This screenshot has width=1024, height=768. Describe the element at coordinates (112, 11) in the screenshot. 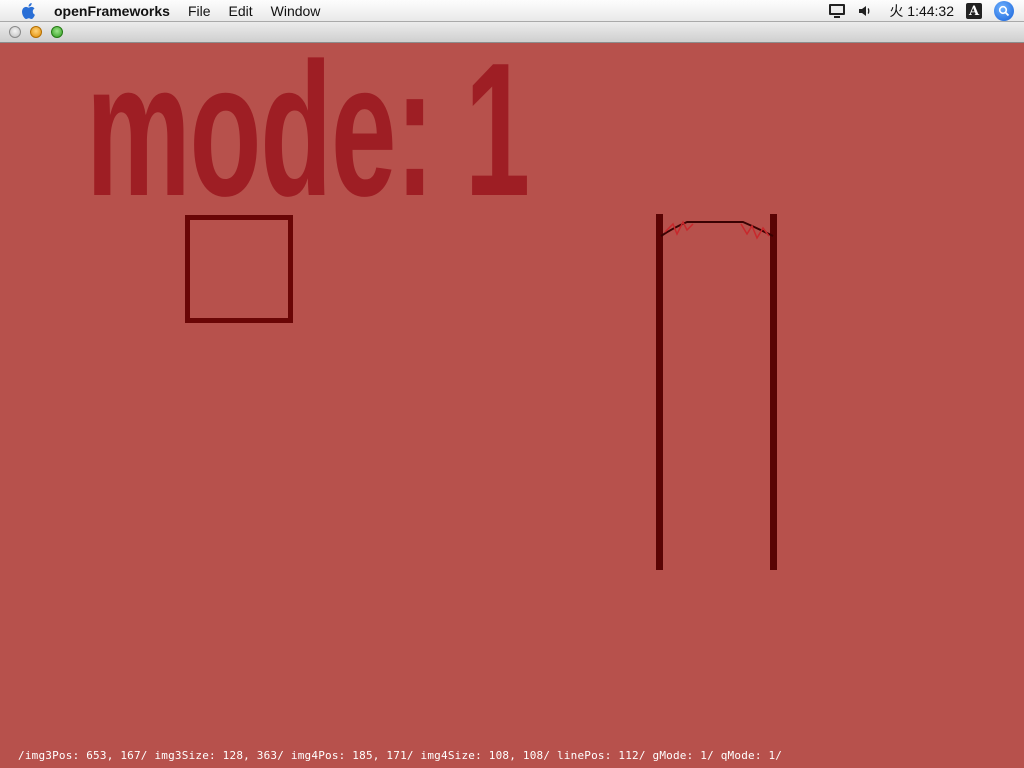

I see `app-menu: openFrameworks` at that location.